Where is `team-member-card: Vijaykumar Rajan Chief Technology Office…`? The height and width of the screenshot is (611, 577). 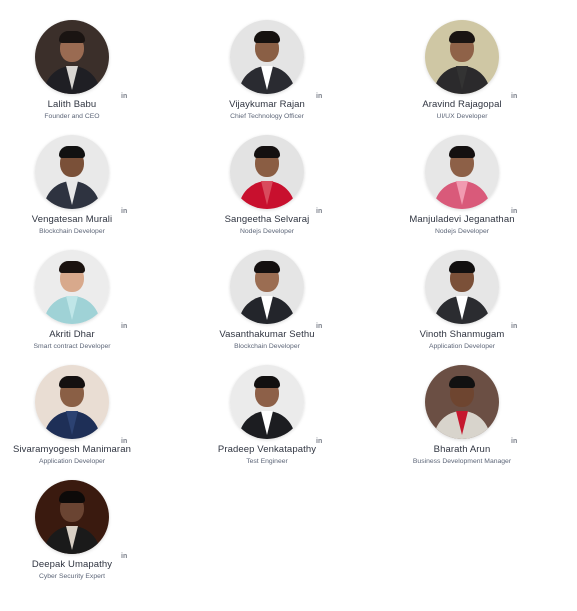
team-member-card: Vijaykumar Rajan Chief Technology Office… is located at coordinates (267, 70).